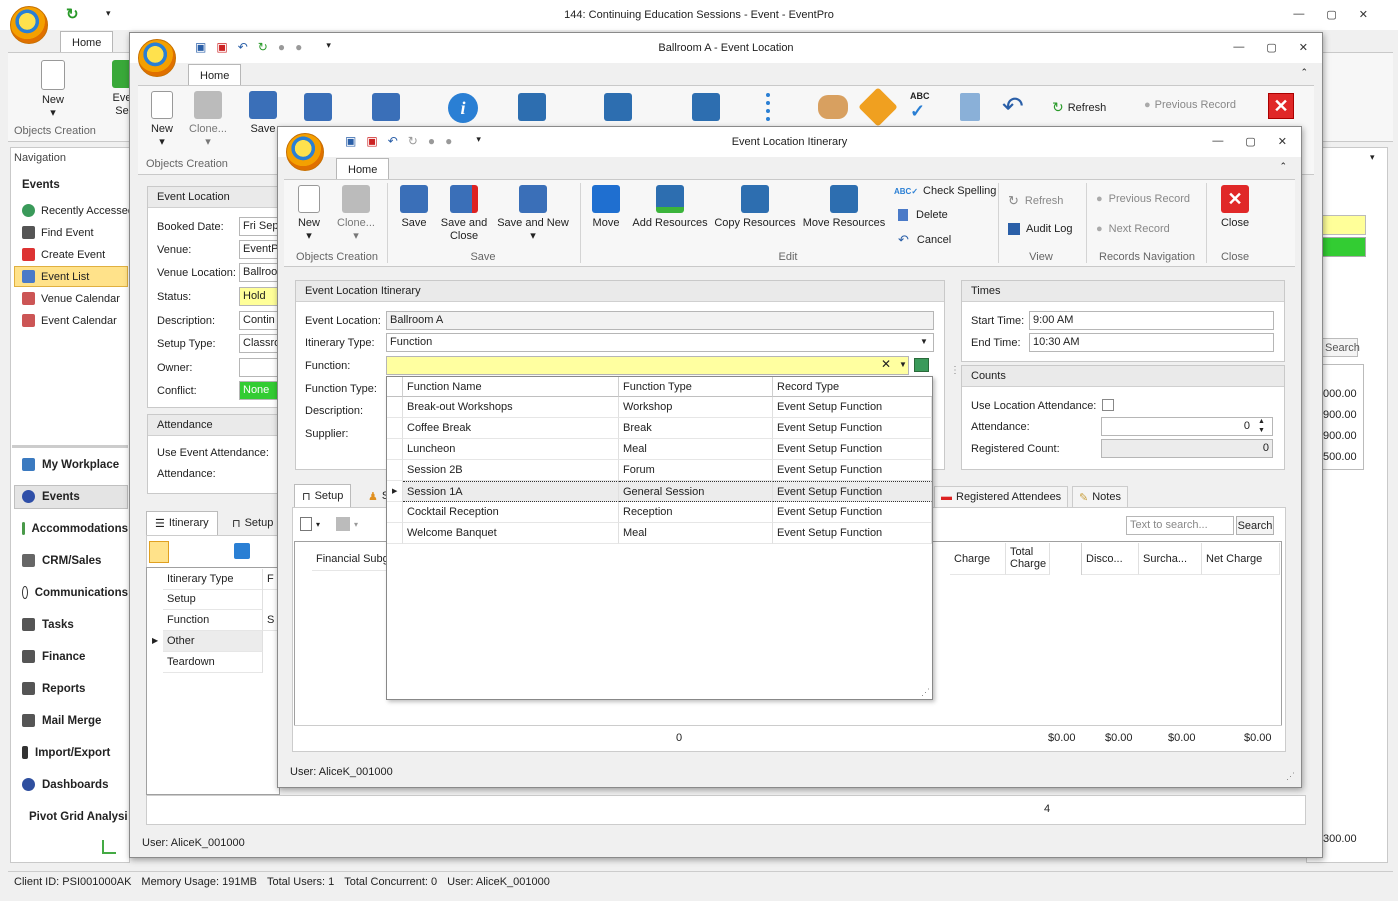 Image resolution: width=1398 pixels, height=901 pixels. Describe the element at coordinates (464, 214) in the screenshot. I see `save-and-close-button: Save and Close` at that location.